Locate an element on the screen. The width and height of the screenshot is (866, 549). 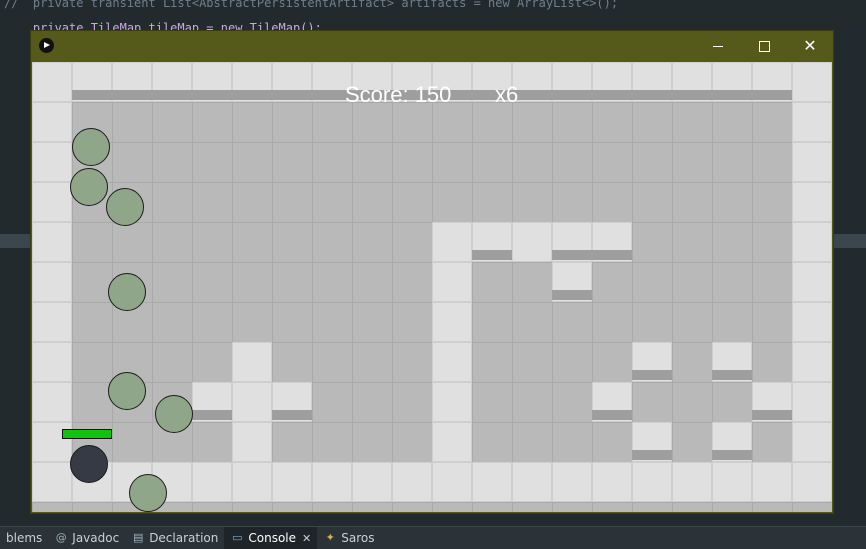
window-titlebar: ✕ is located at coordinates (432, 46).